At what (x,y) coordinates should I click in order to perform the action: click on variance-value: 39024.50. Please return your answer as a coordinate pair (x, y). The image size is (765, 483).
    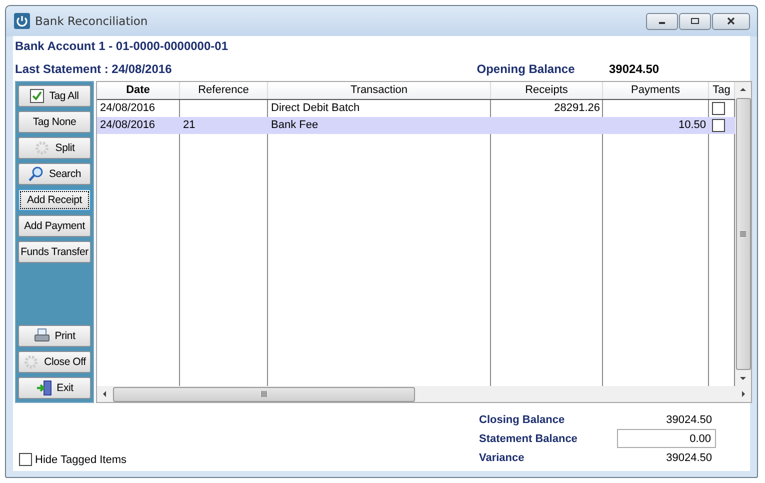
    Looking at the image, I should click on (689, 458).